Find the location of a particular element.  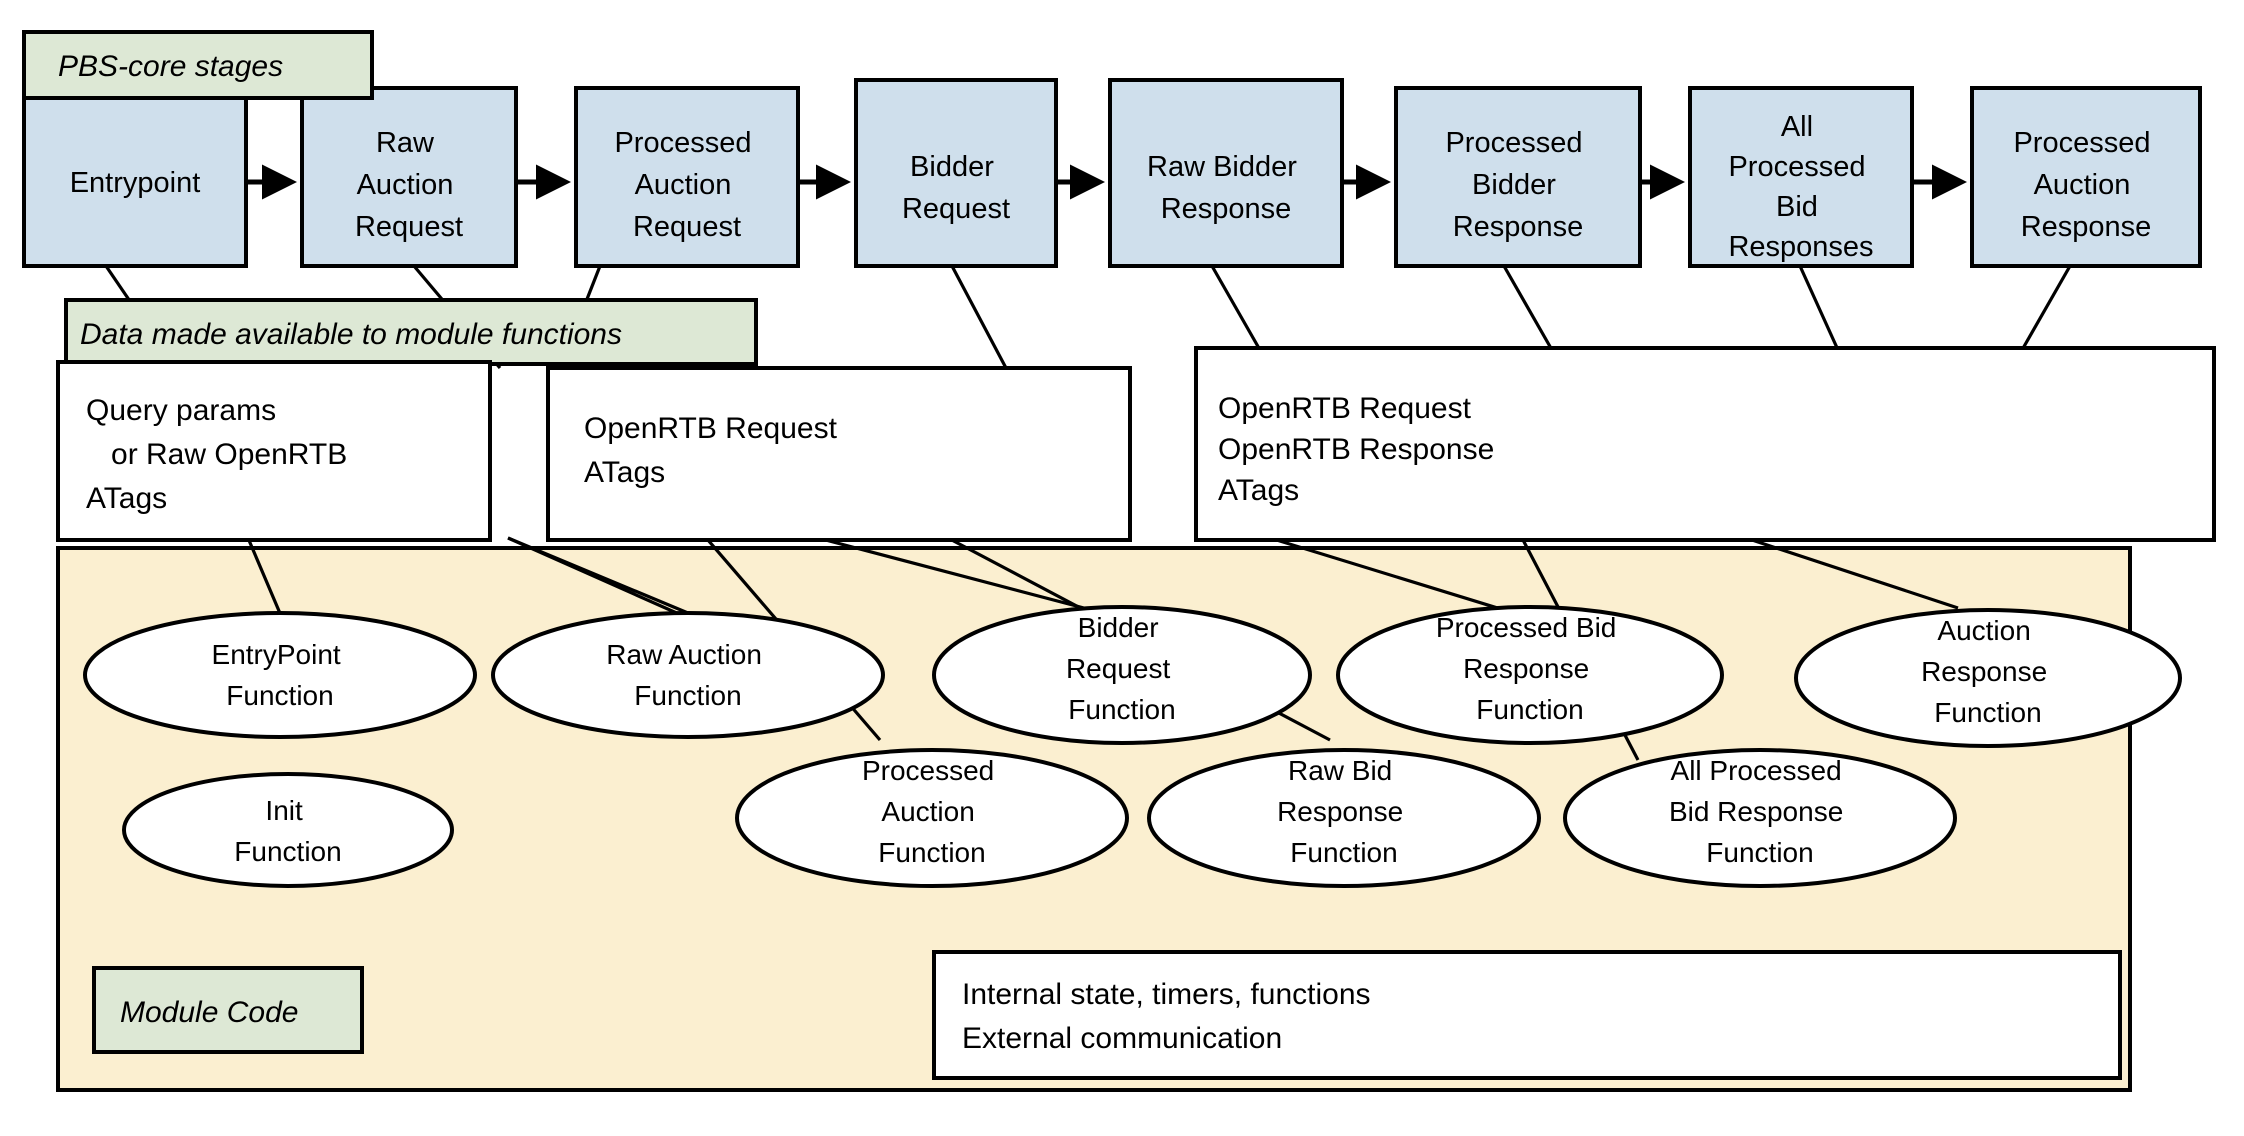

ellipse-label-init-function: Init Function is located at coordinates (287, 831).